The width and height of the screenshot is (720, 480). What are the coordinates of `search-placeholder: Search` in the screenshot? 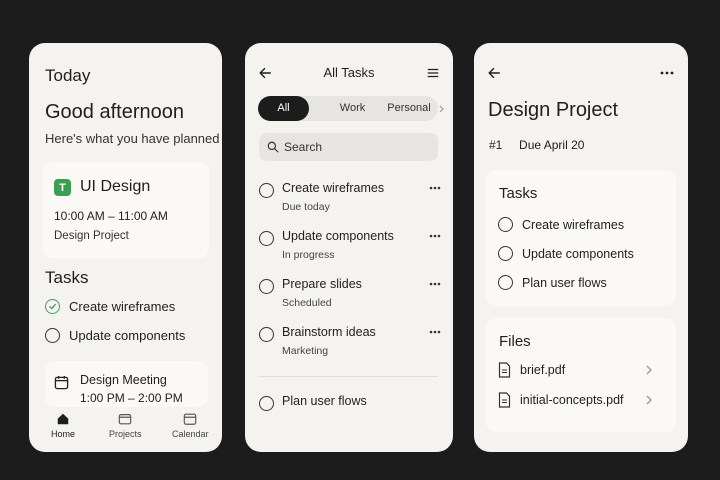 It's located at (303, 147).